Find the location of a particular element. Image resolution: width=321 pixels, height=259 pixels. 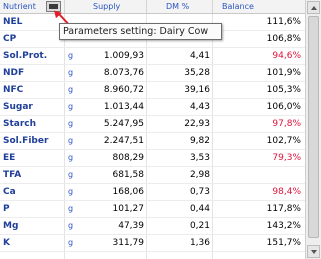

nutrient-name: Sol.Fiber is located at coordinates (26, 141).